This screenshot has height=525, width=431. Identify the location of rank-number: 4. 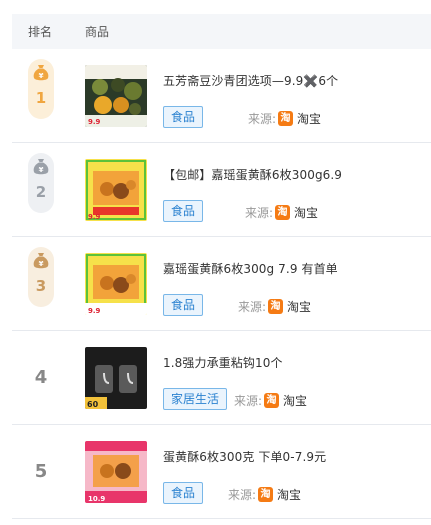
(41, 377).